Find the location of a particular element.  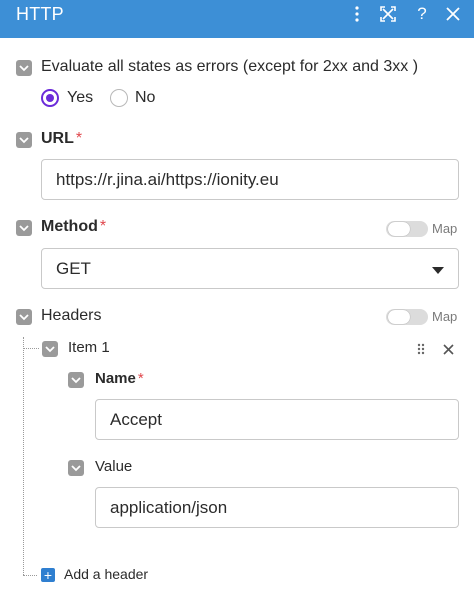

url-input: https://r.jina.ai/https://ionity.eu is located at coordinates (250, 179).